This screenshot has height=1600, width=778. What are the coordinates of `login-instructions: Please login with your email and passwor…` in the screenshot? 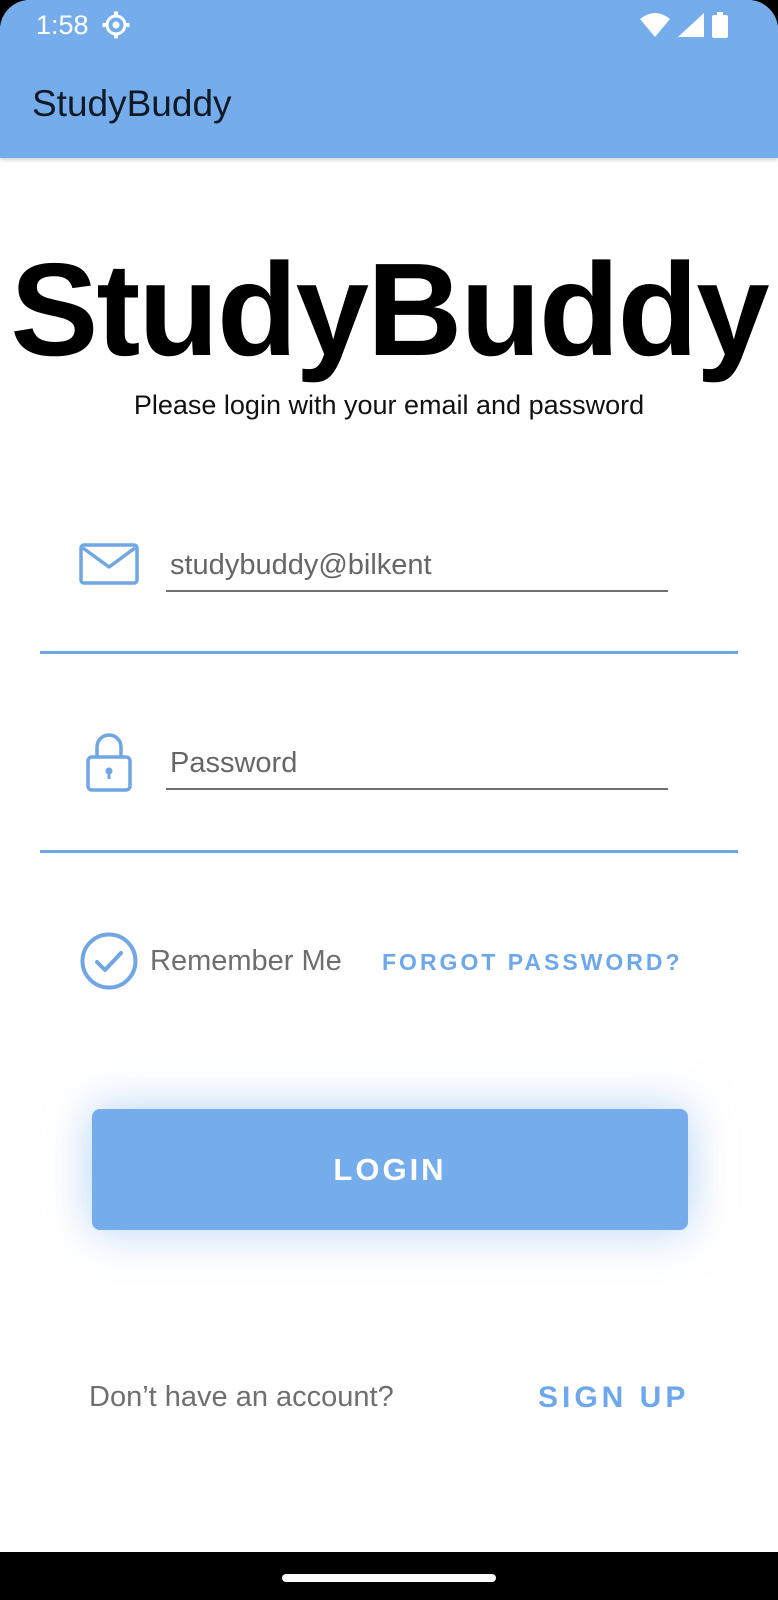 It's located at (389, 405).